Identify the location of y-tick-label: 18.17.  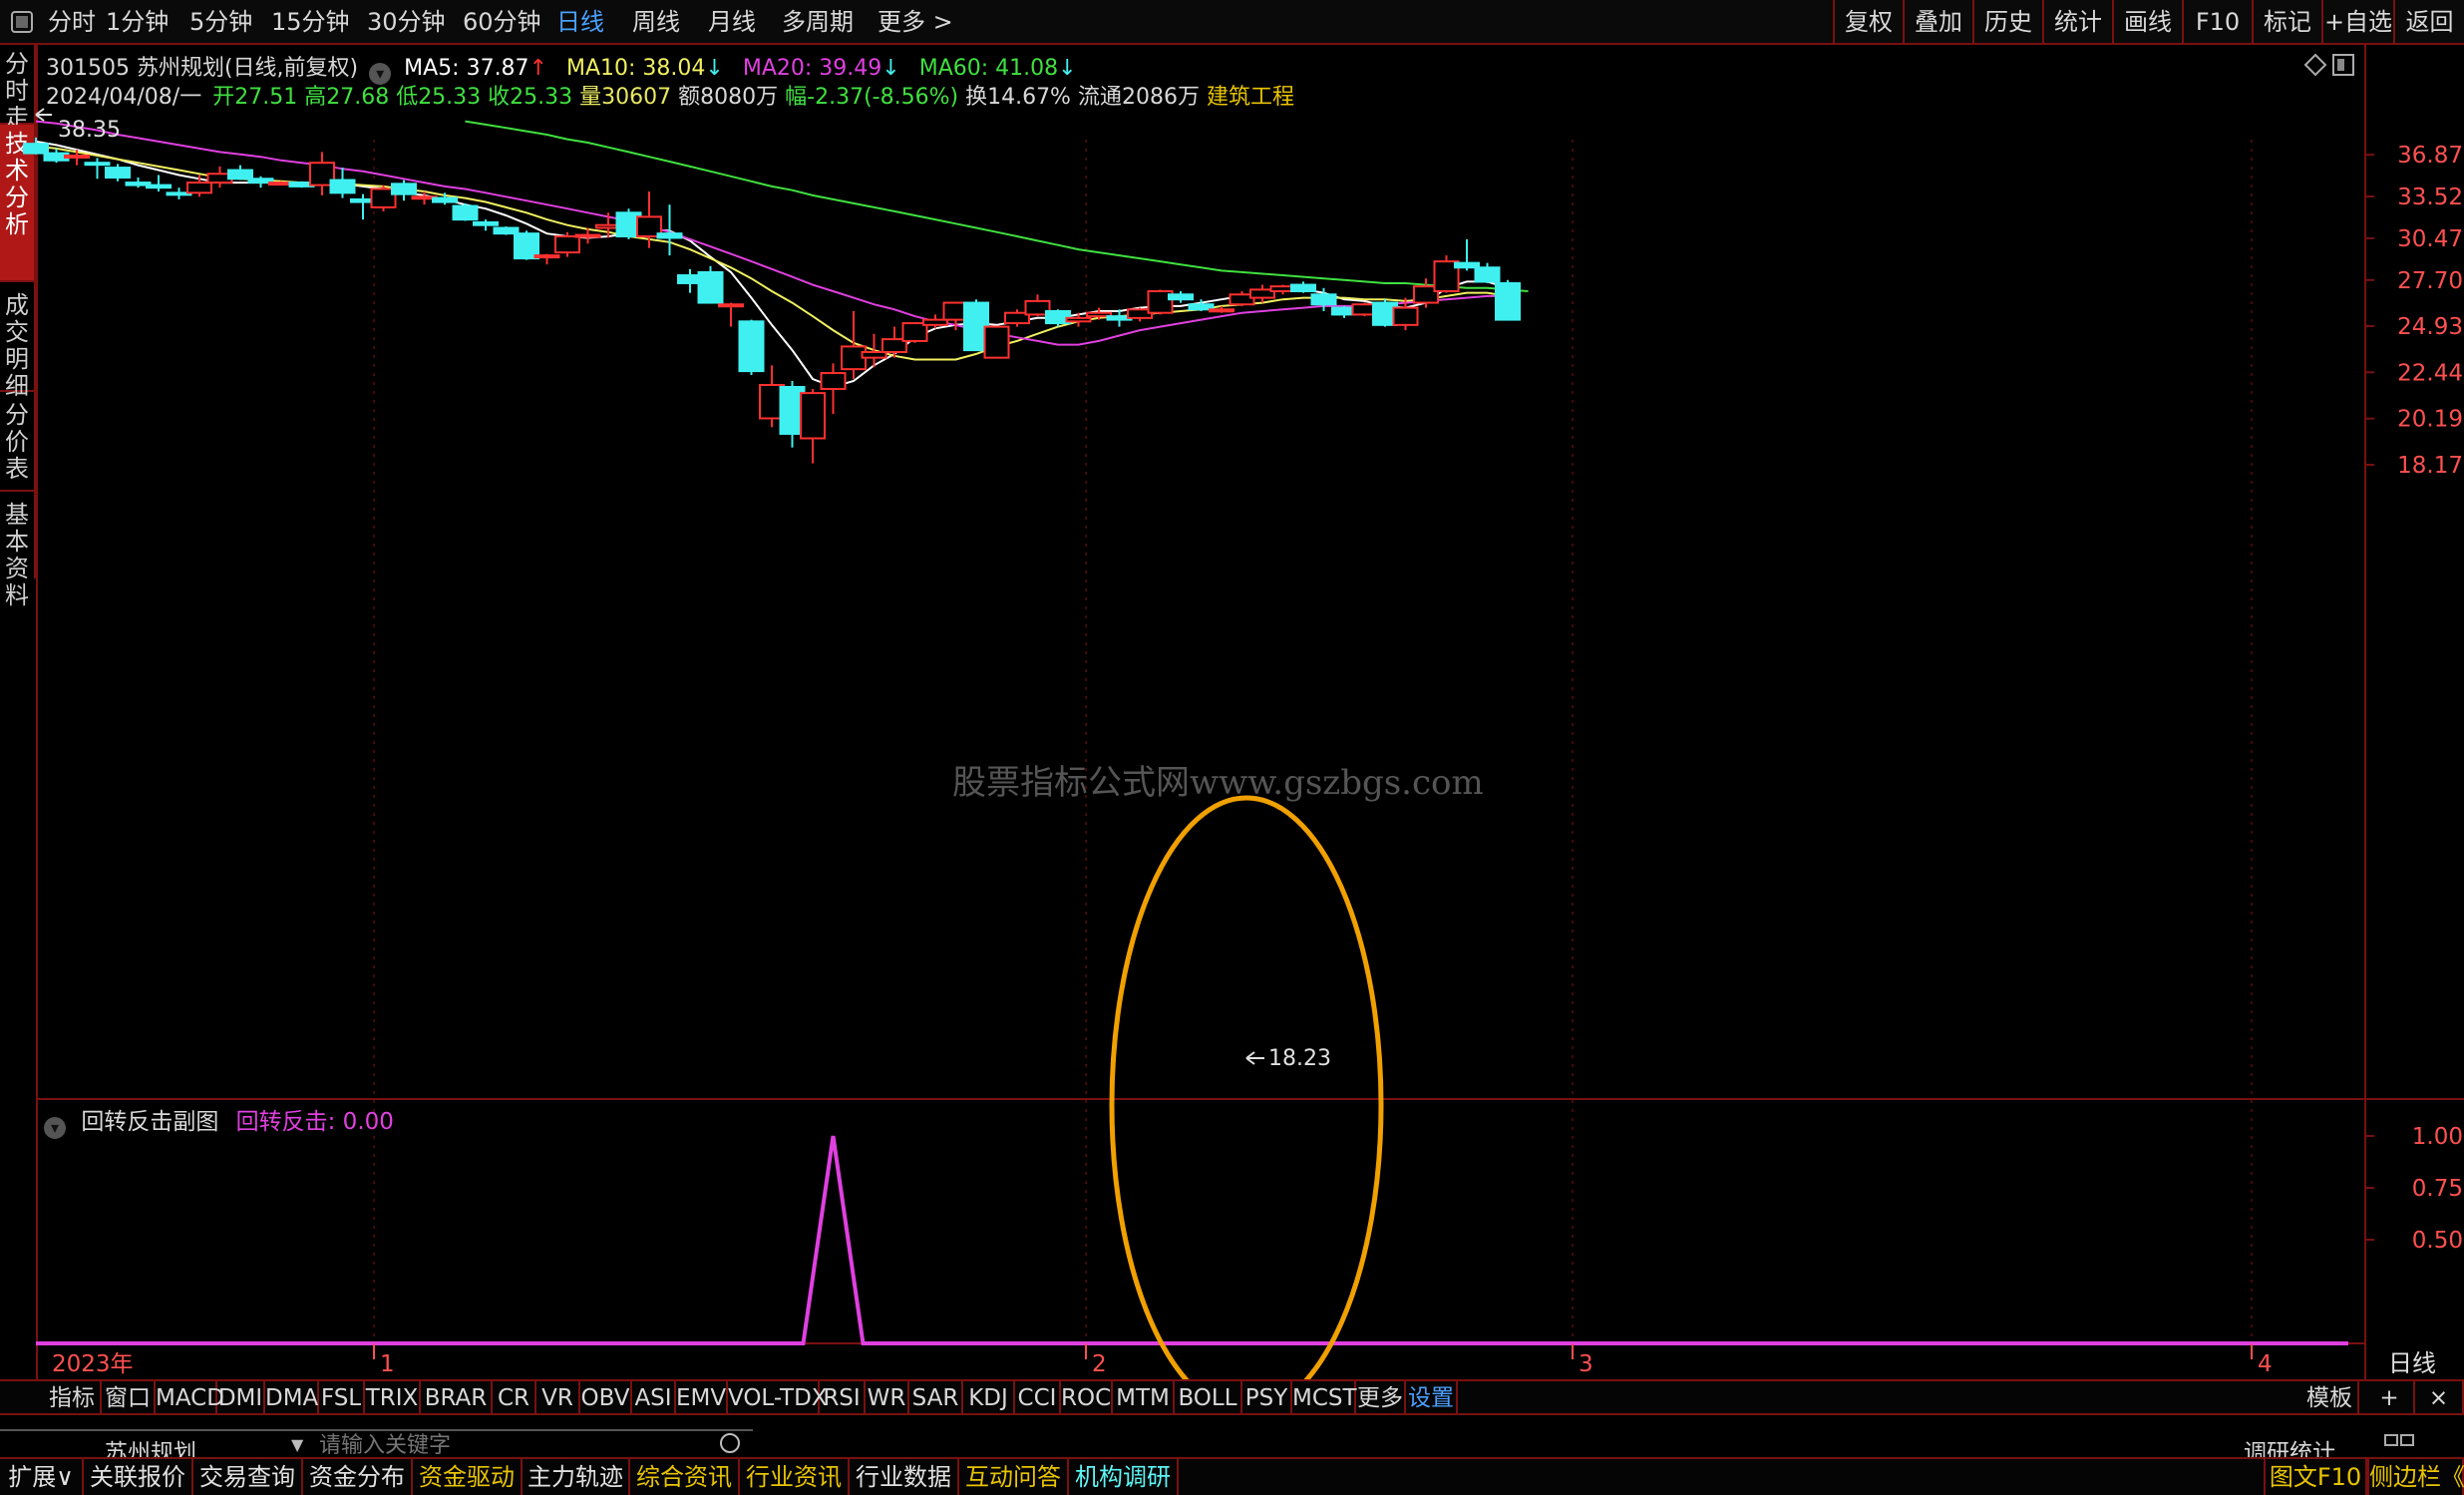
(2430, 466).